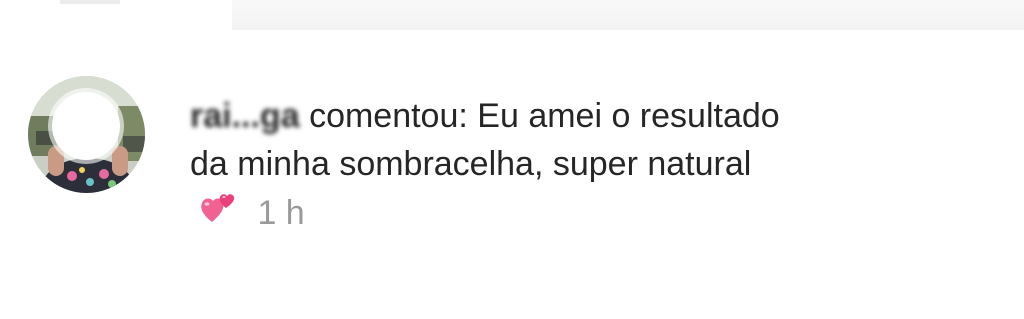 The height and width of the screenshot is (319, 1024). I want to click on previous-notification-fragment, so click(90, 2).